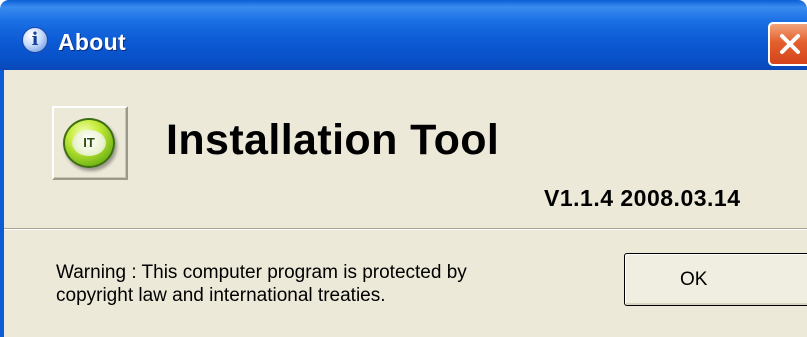  Describe the element at coordinates (35, 40) in the screenshot. I see `info-icon: i` at that location.